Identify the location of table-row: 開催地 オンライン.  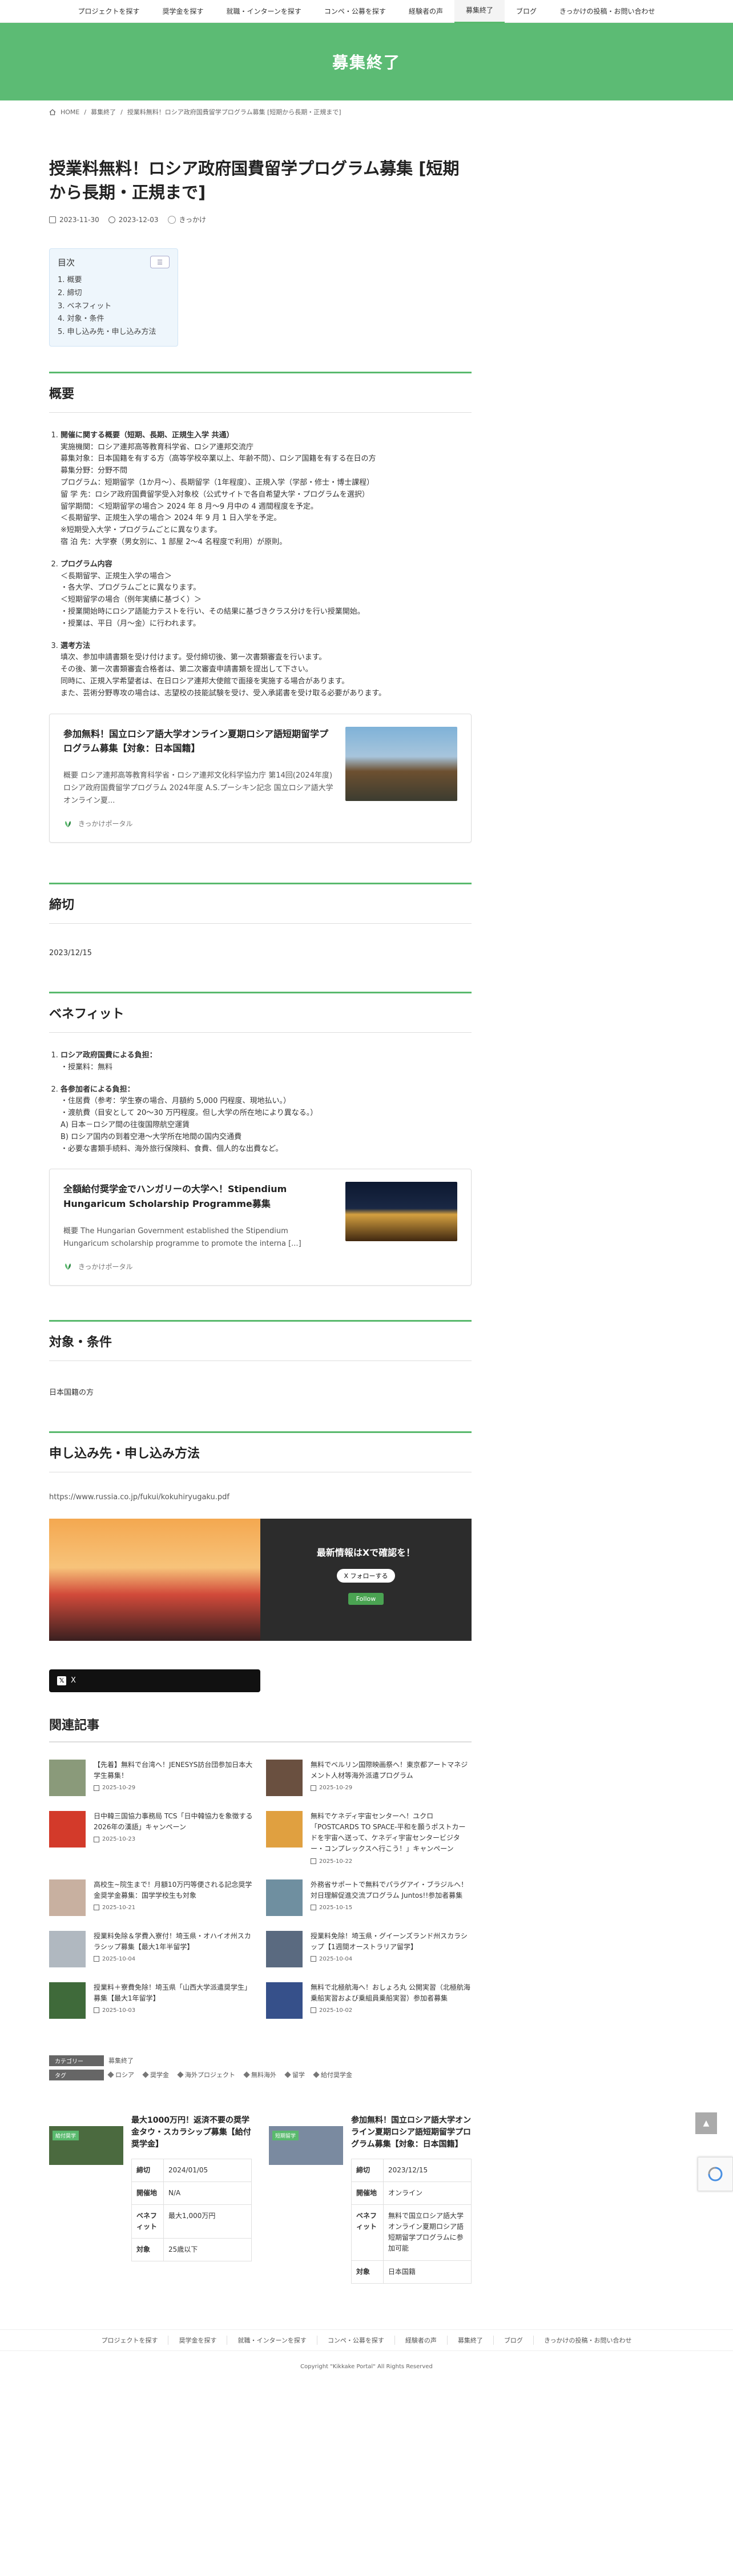
(412, 2193).